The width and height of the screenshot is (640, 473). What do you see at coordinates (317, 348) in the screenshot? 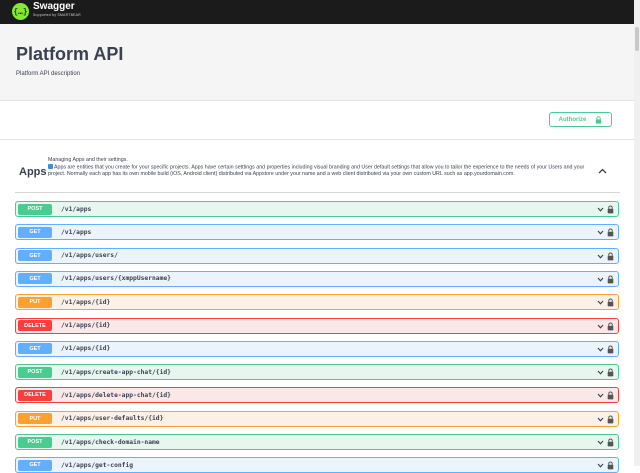
I see `operation-get-row: GET/v1/apps/{id}` at bounding box center [317, 348].